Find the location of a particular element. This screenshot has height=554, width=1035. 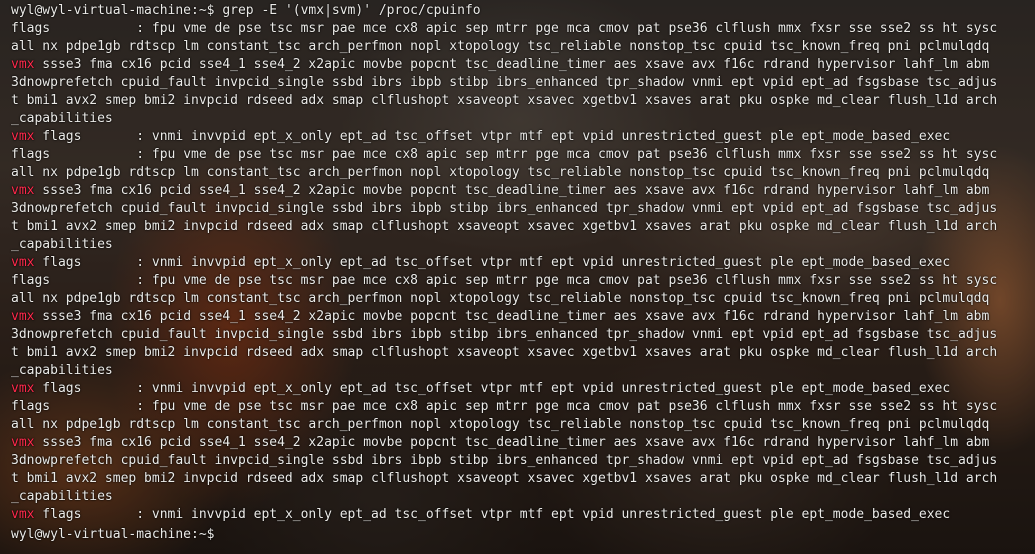

final-prompt-line: wyl@wyl-virtual-machine:~$ is located at coordinates (523, 533).